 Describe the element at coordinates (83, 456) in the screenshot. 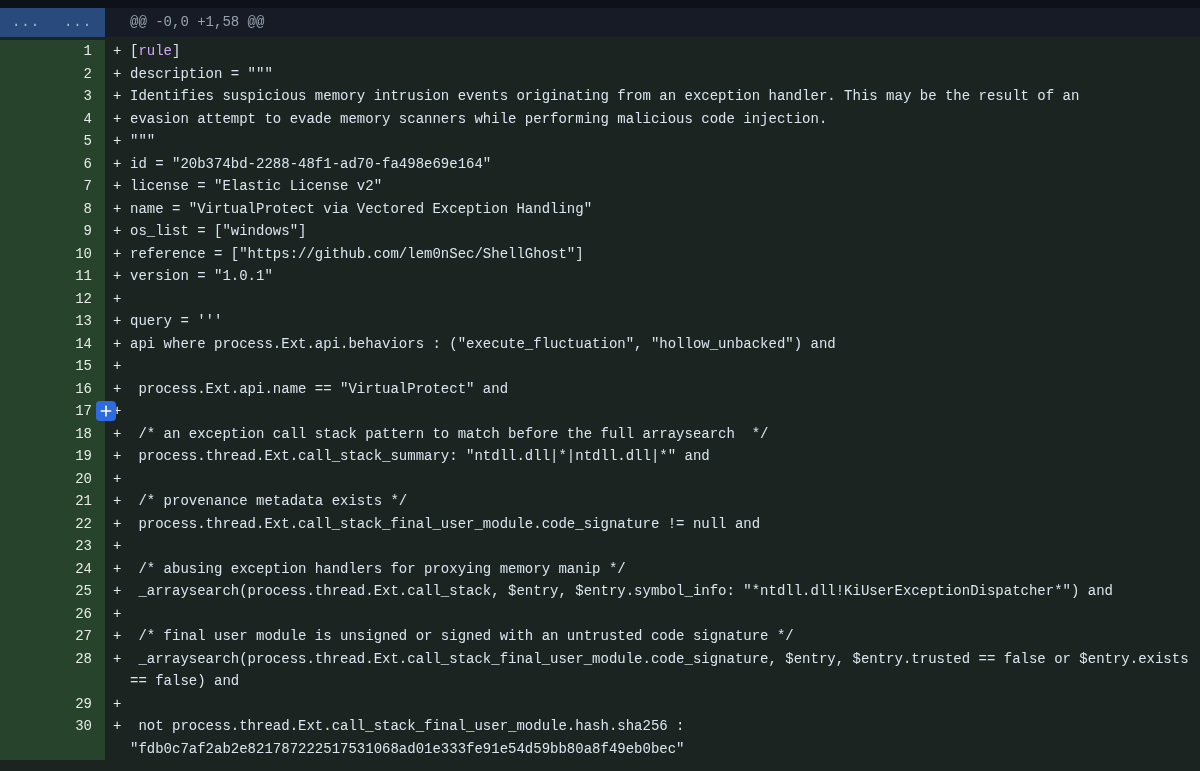

I see `line-number: 19` at that location.